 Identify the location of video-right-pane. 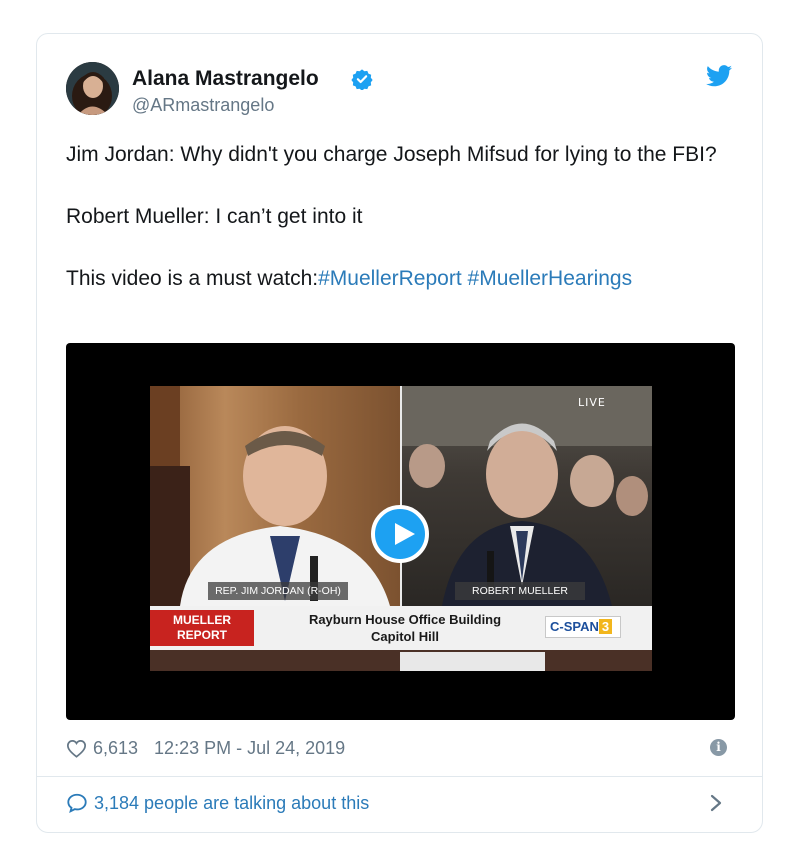
(527, 496).